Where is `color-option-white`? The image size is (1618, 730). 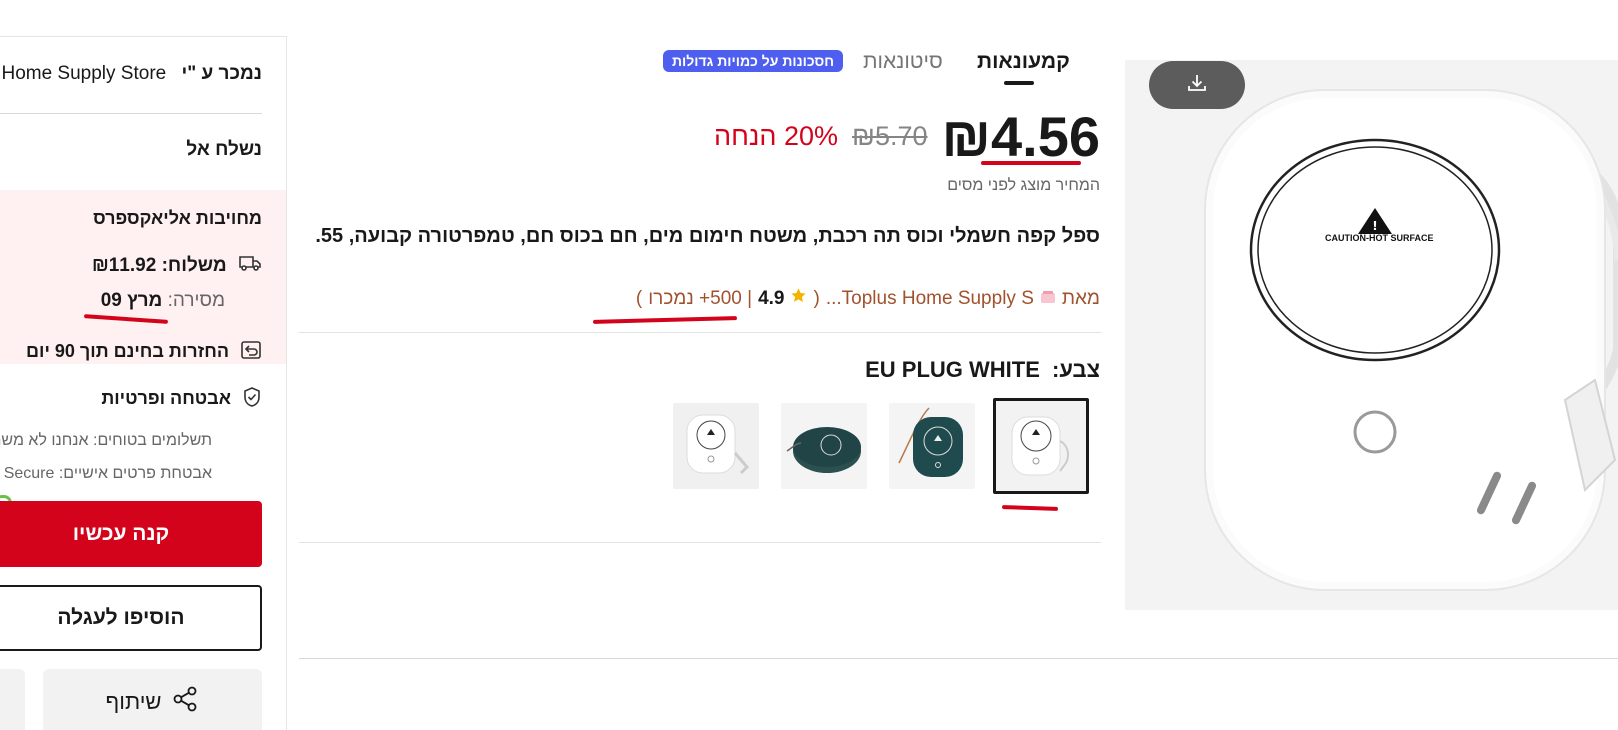
color-option-white is located at coordinates (716, 446).